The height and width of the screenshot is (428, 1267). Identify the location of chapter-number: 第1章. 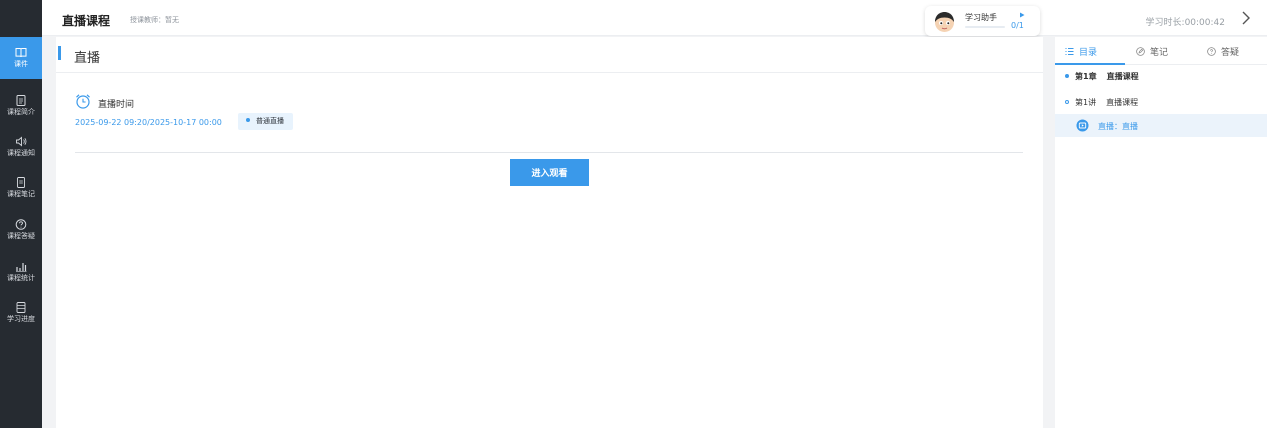
(1086, 76).